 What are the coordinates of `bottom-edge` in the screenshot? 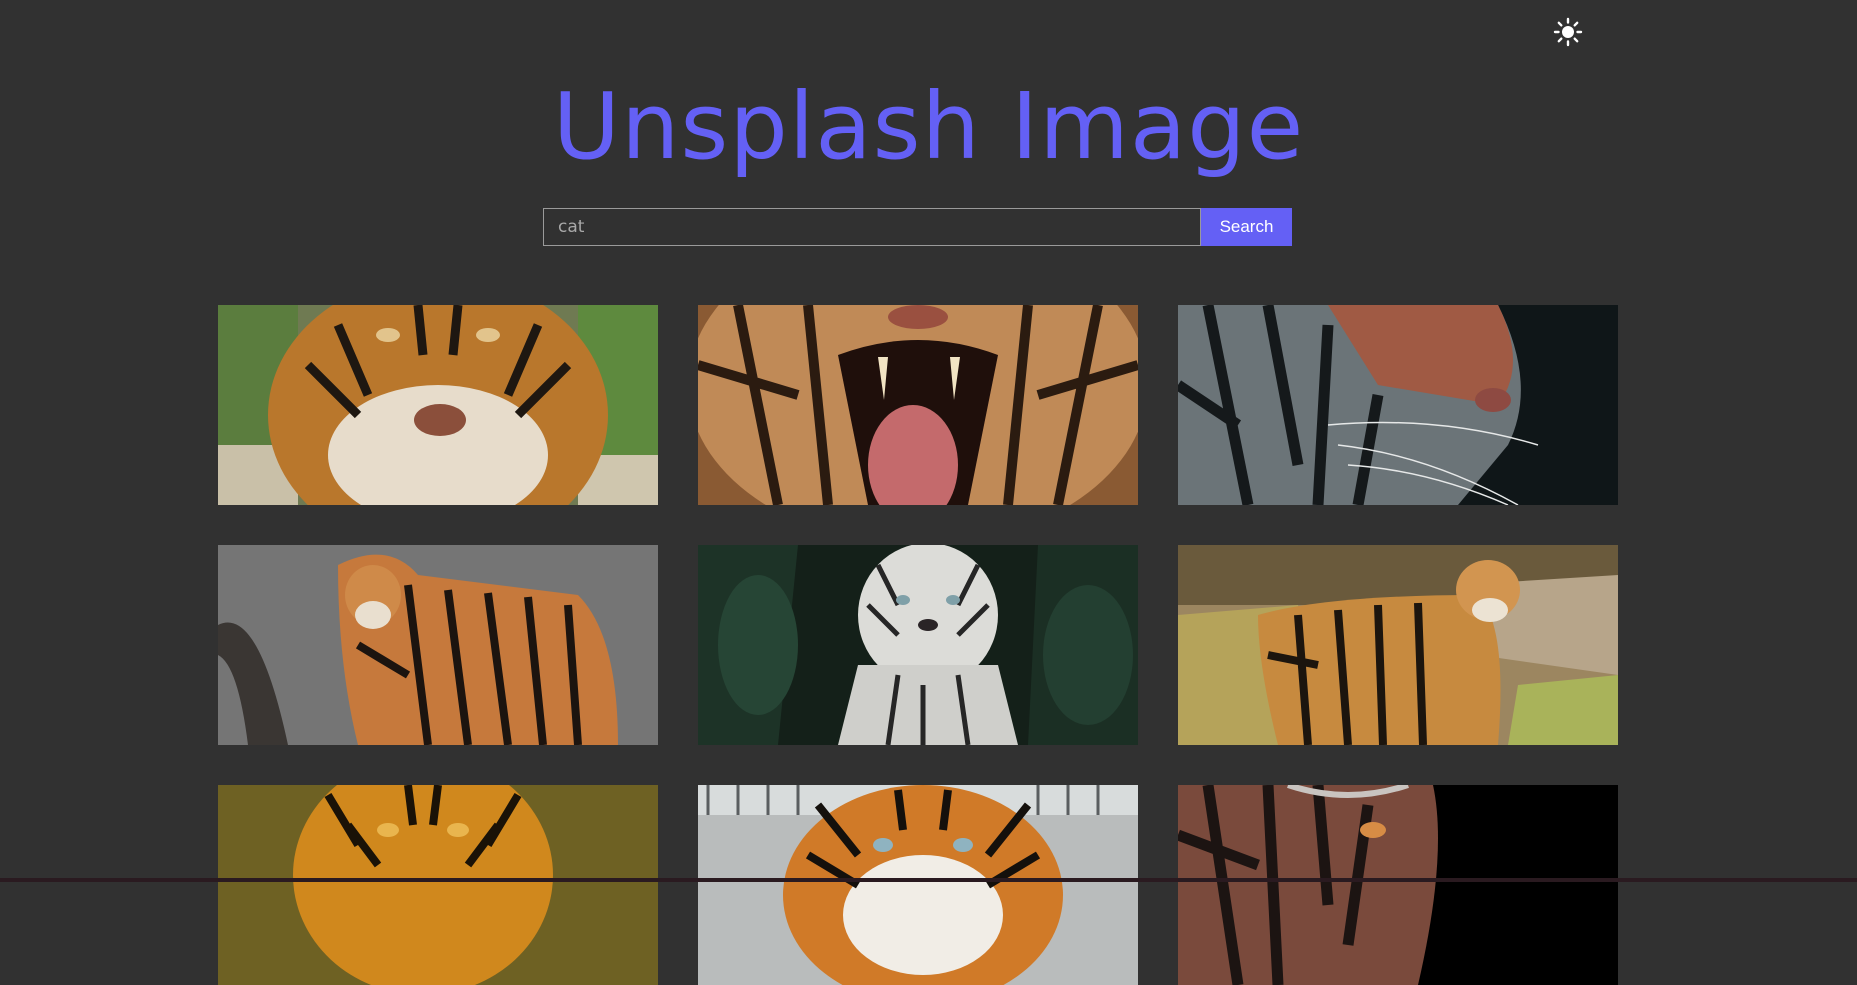 It's located at (928, 880).